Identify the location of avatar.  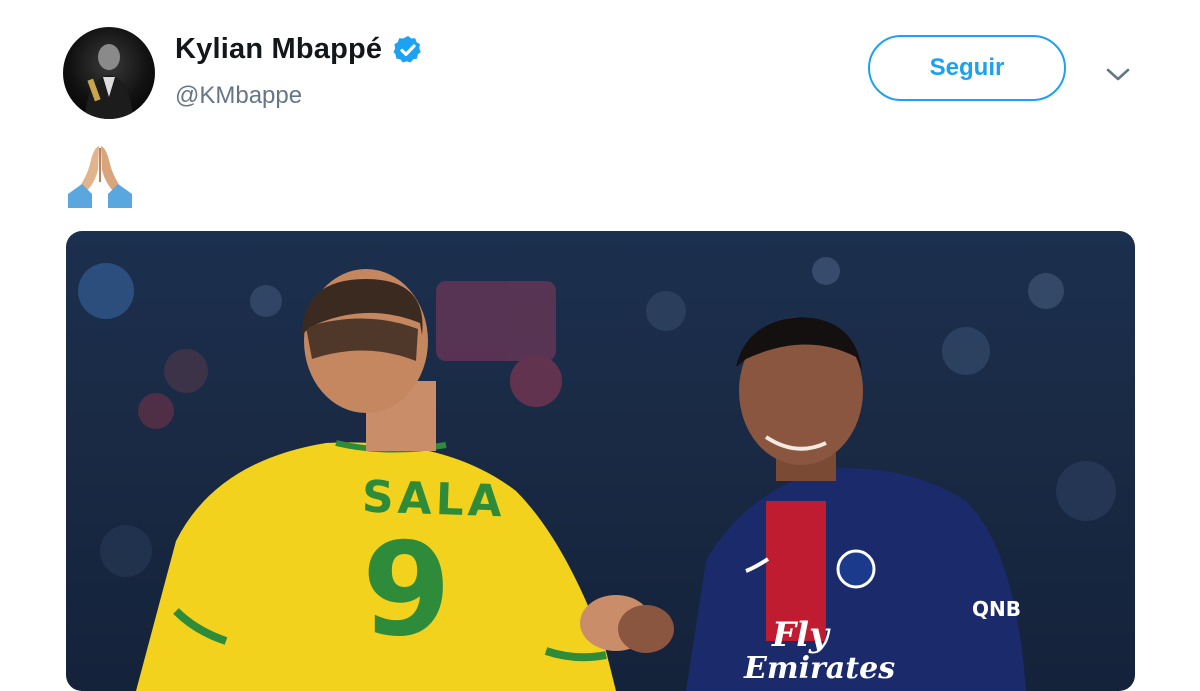
(109, 73).